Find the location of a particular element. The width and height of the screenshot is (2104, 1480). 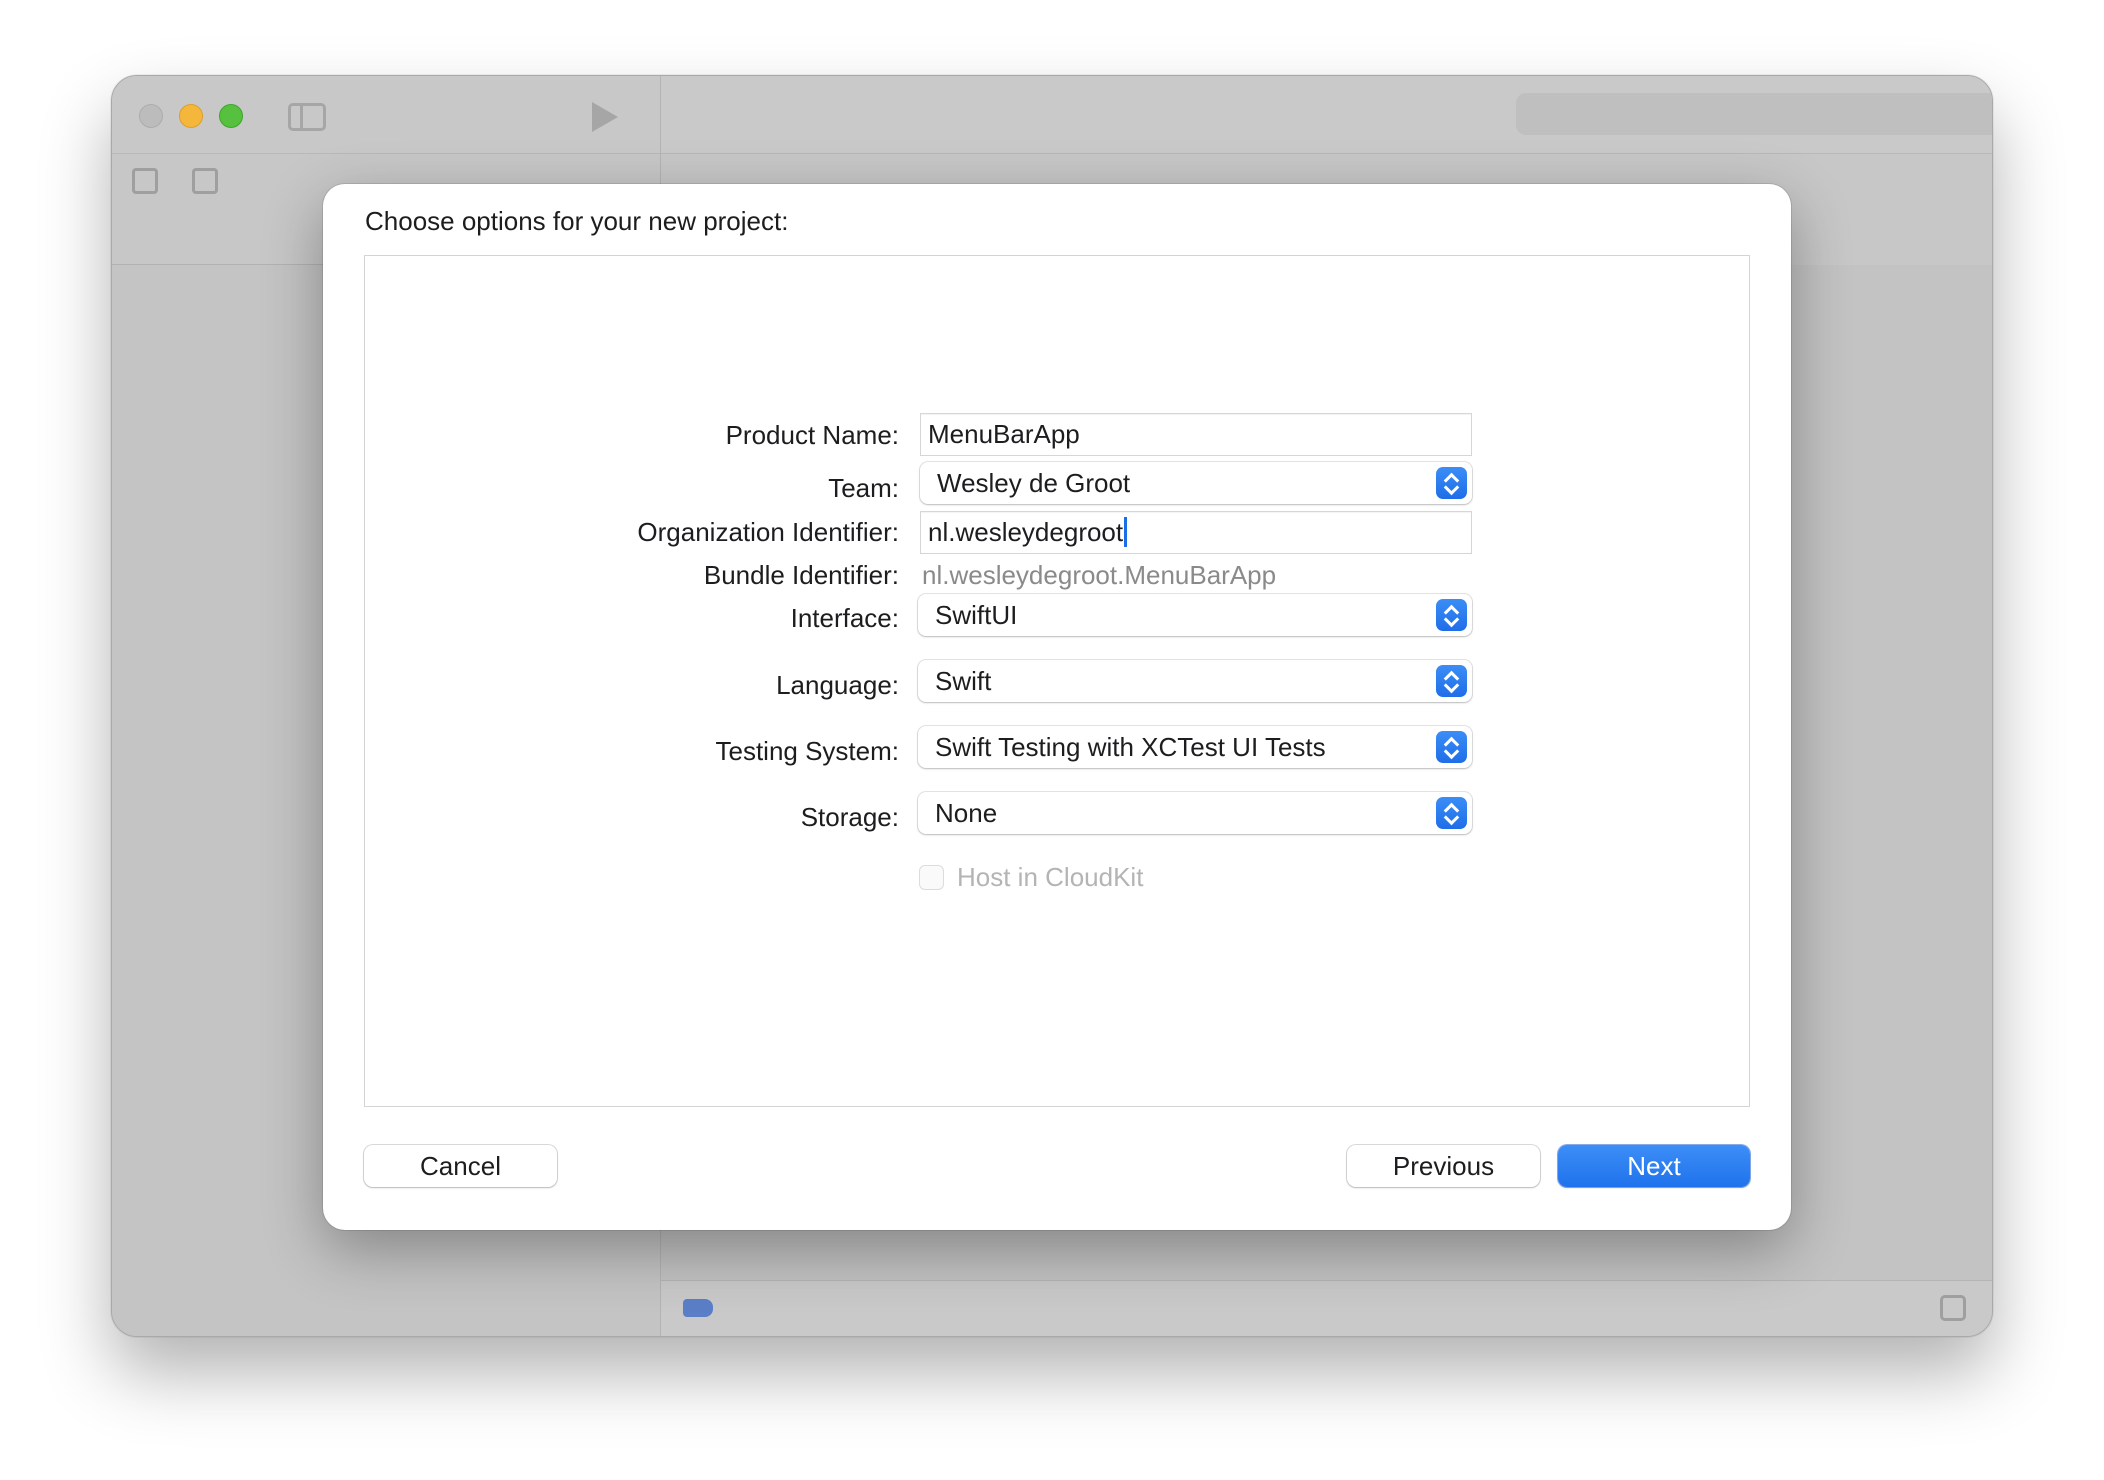

title-bar is located at coordinates (386, 114).